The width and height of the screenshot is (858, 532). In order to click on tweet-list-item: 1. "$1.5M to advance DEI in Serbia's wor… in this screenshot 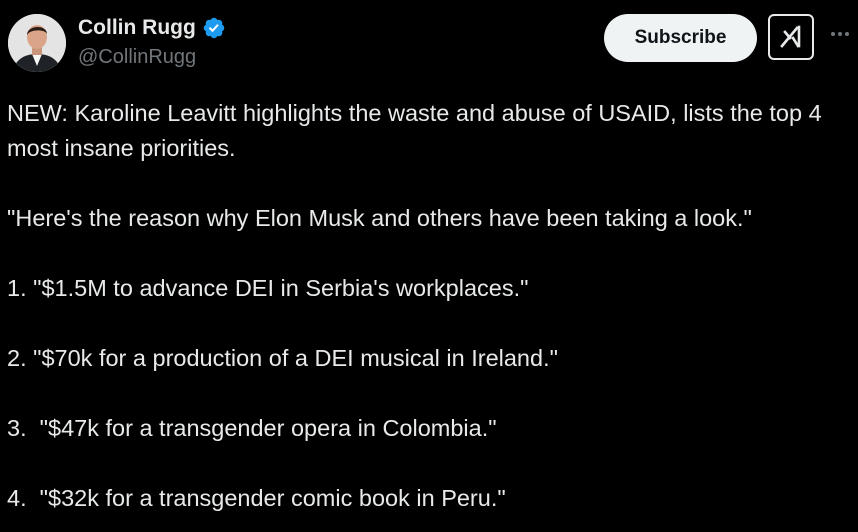, I will do `click(268, 288)`.